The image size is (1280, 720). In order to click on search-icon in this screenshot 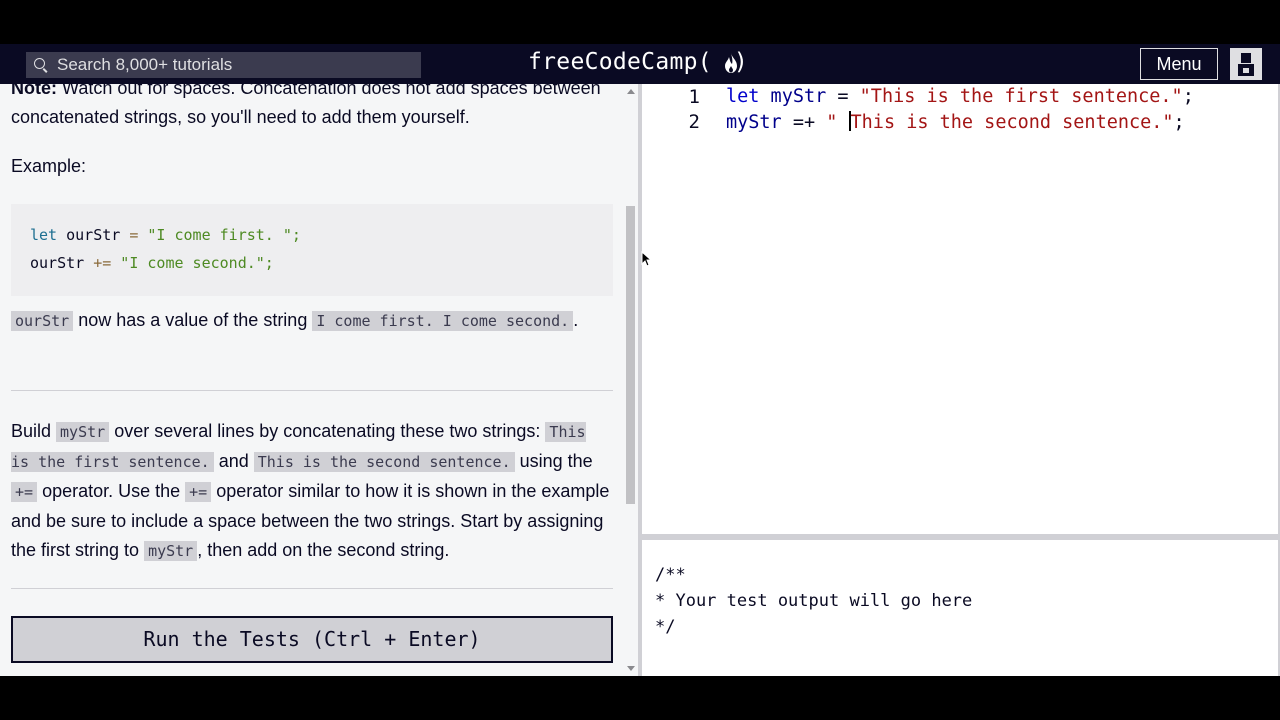, I will do `click(39, 63)`.